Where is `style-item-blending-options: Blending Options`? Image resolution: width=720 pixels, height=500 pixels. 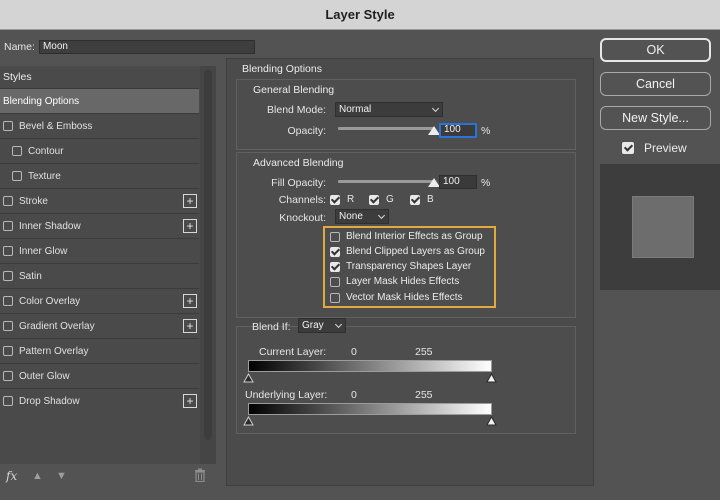
style-item-blending-options: Blending Options is located at coordinates (99, 100).